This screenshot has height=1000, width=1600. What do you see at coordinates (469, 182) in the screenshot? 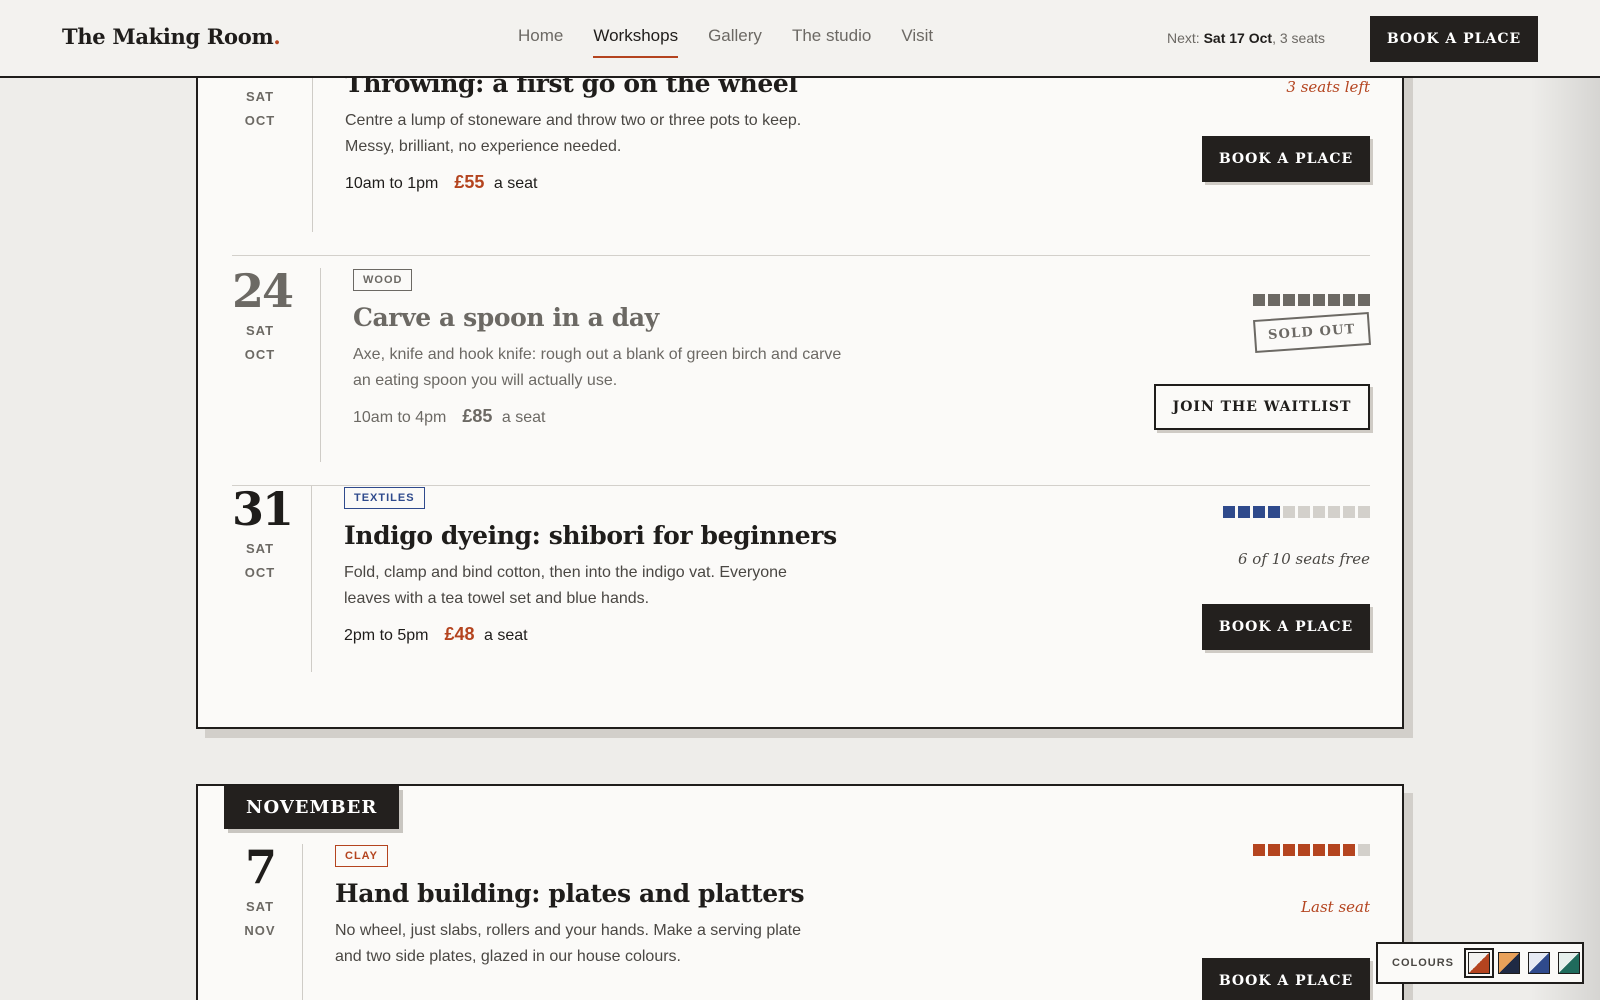
I see `workshop-price: £55` at bounding box center [469, 182].